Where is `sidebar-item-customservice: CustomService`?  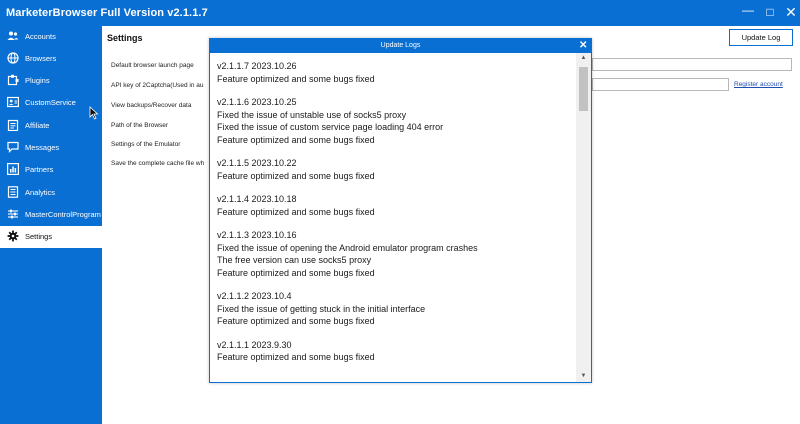 sidebar-item-customservice: CustomService is located at coordinates (51, 103).